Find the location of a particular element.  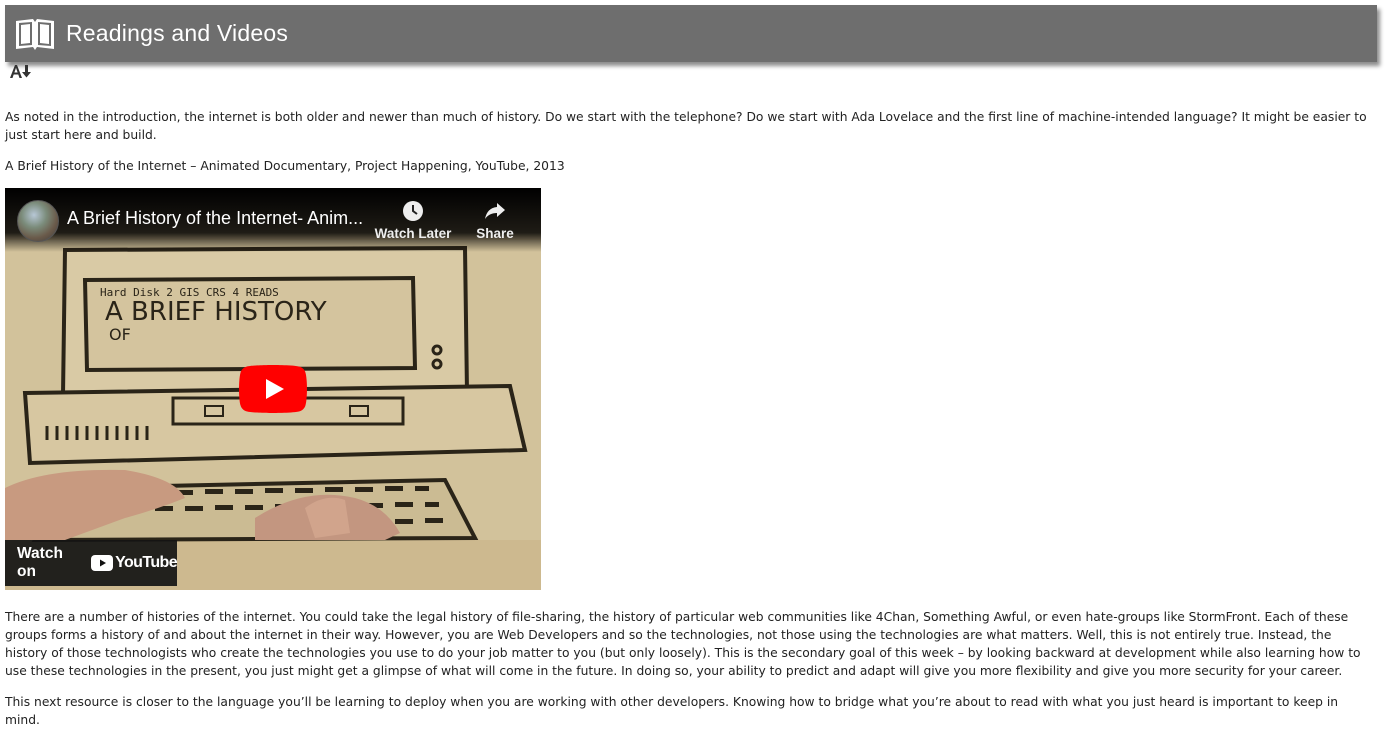

book-icon is located at coordinates (35, 34).